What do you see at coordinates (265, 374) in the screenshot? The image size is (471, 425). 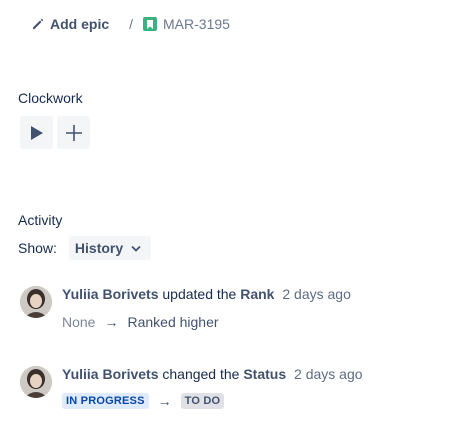 I see `field-name: Status` at bounding box center [265, 374].